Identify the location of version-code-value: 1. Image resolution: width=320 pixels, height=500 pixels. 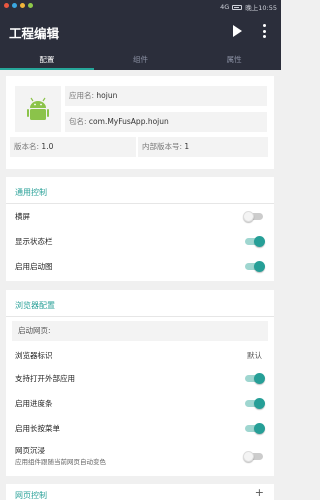
(187, 146).